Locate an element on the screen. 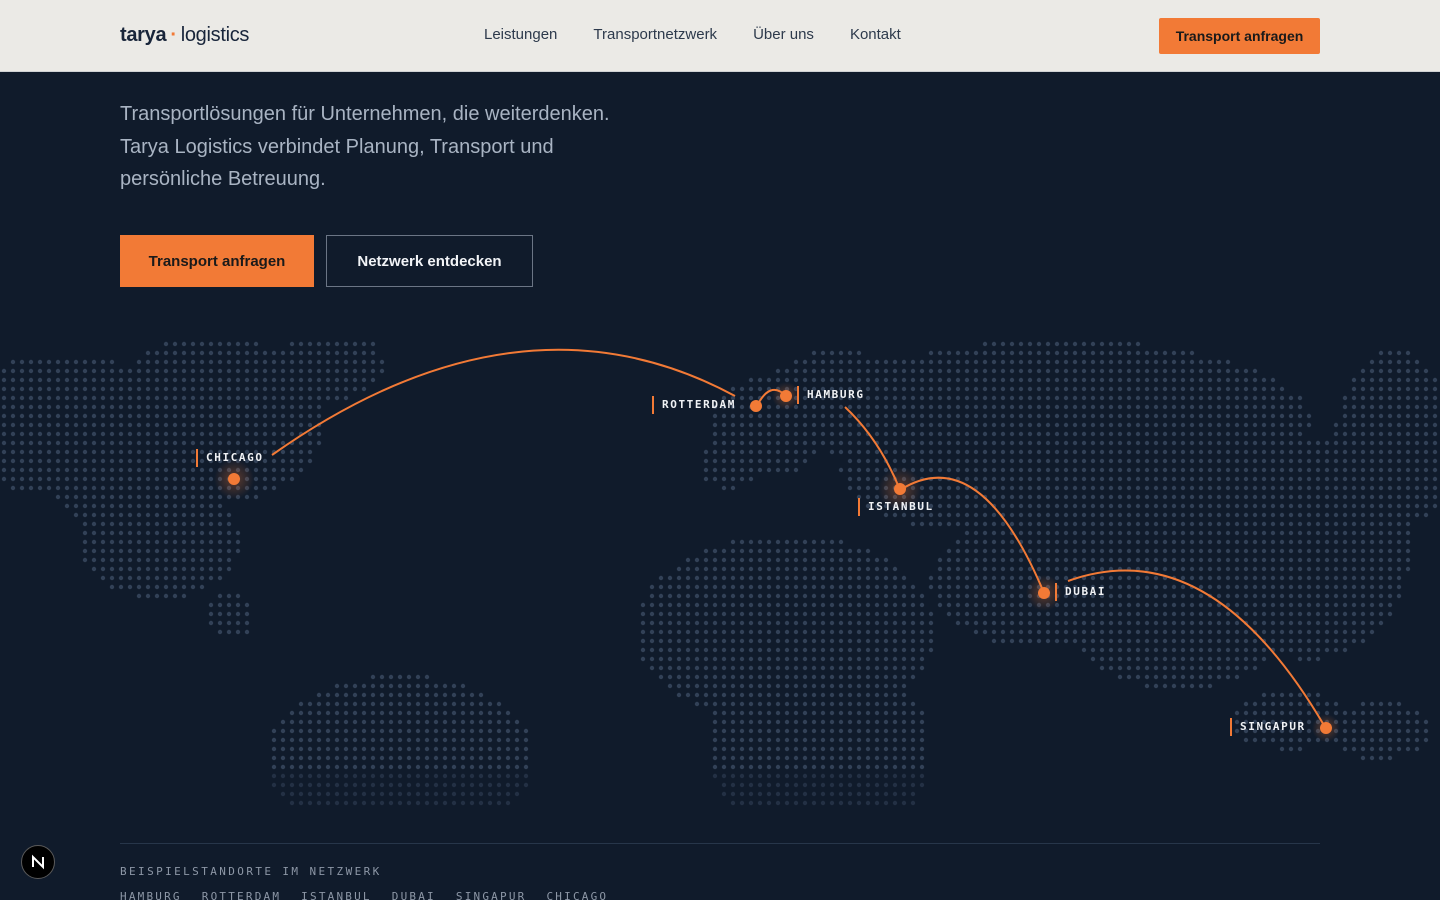 The height and width of the screenshot is (900, 1440). transport-request-button: Transport anfragen is located at coordinates (217, 261).